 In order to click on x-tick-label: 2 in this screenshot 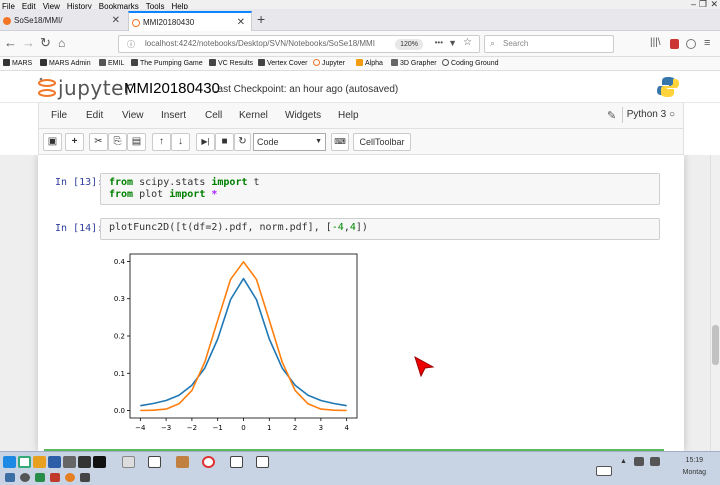, I will do `click(295, 428)`.